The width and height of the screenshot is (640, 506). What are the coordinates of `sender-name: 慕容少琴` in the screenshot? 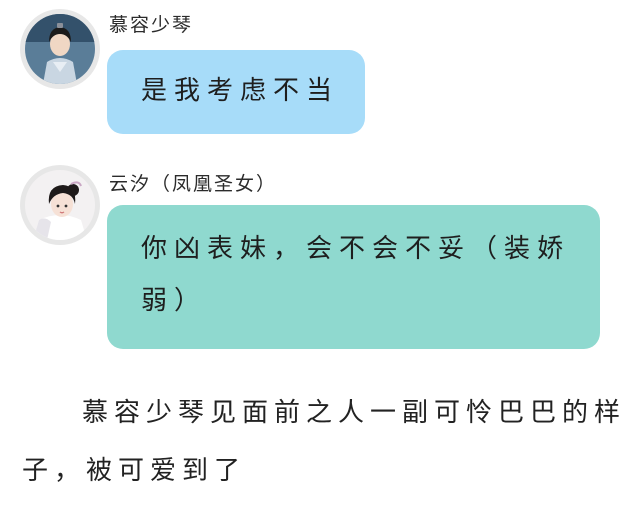 It's located at (151, 25).